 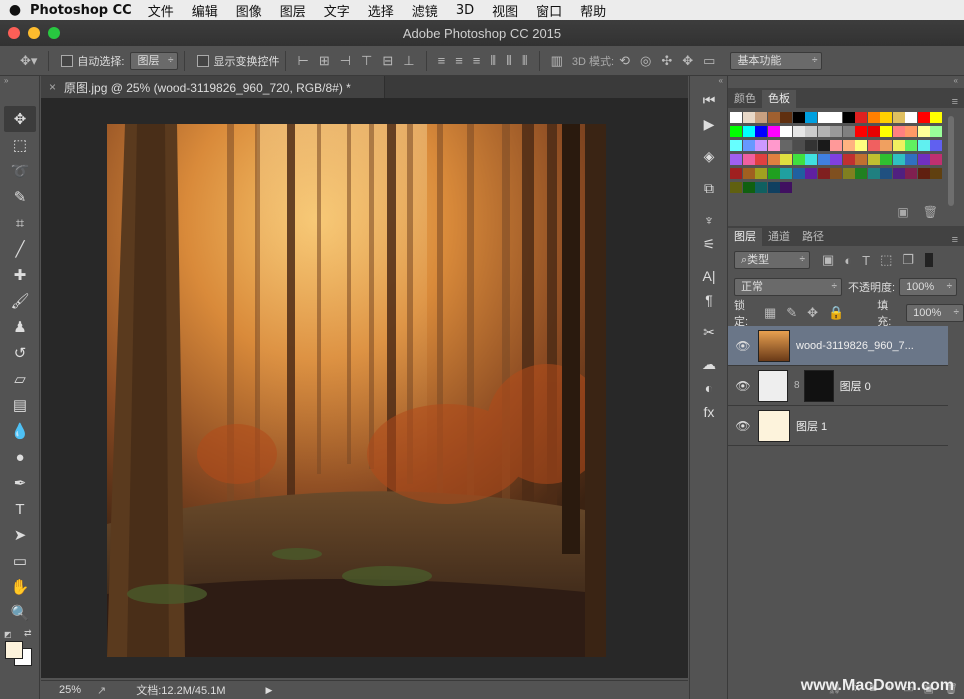 What do you see at coordinates (709, 100) in the screenshot?
I see `history-panel-icon: ⏮` at bounding box center [709, 100].